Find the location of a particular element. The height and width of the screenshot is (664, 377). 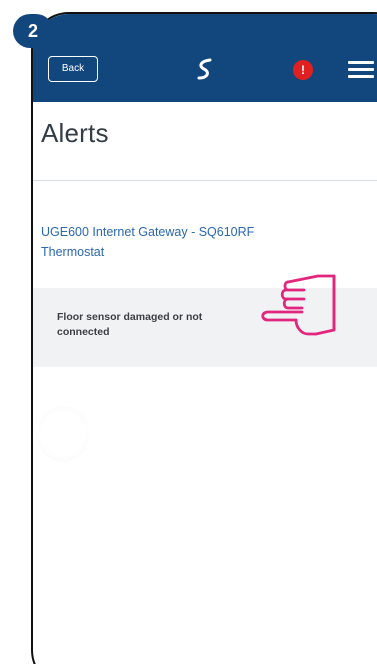

pointing-hand-icon is located at coordinates (298, 305).